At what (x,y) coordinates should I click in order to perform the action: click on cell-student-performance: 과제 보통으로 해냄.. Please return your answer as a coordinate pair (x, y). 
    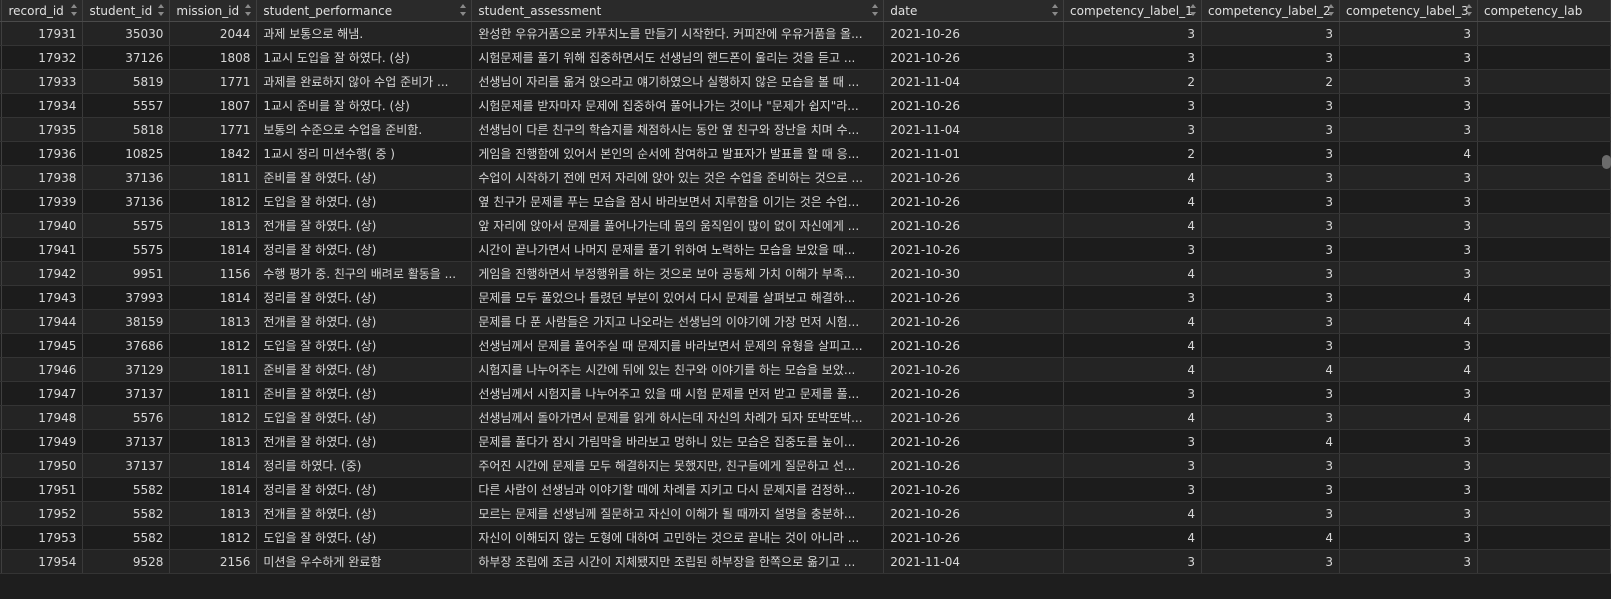
    Looking at the image, I should click on (364, 33).